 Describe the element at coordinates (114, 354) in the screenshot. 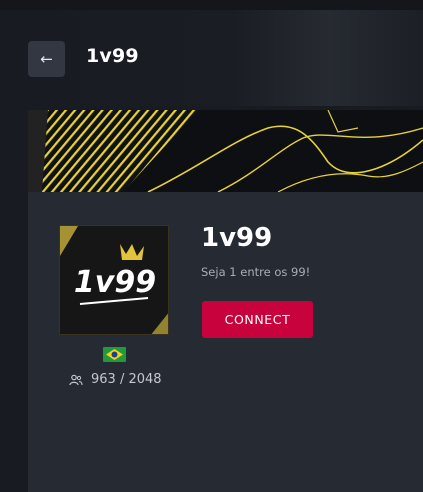

I see `brazil-flag-icon` at that location.